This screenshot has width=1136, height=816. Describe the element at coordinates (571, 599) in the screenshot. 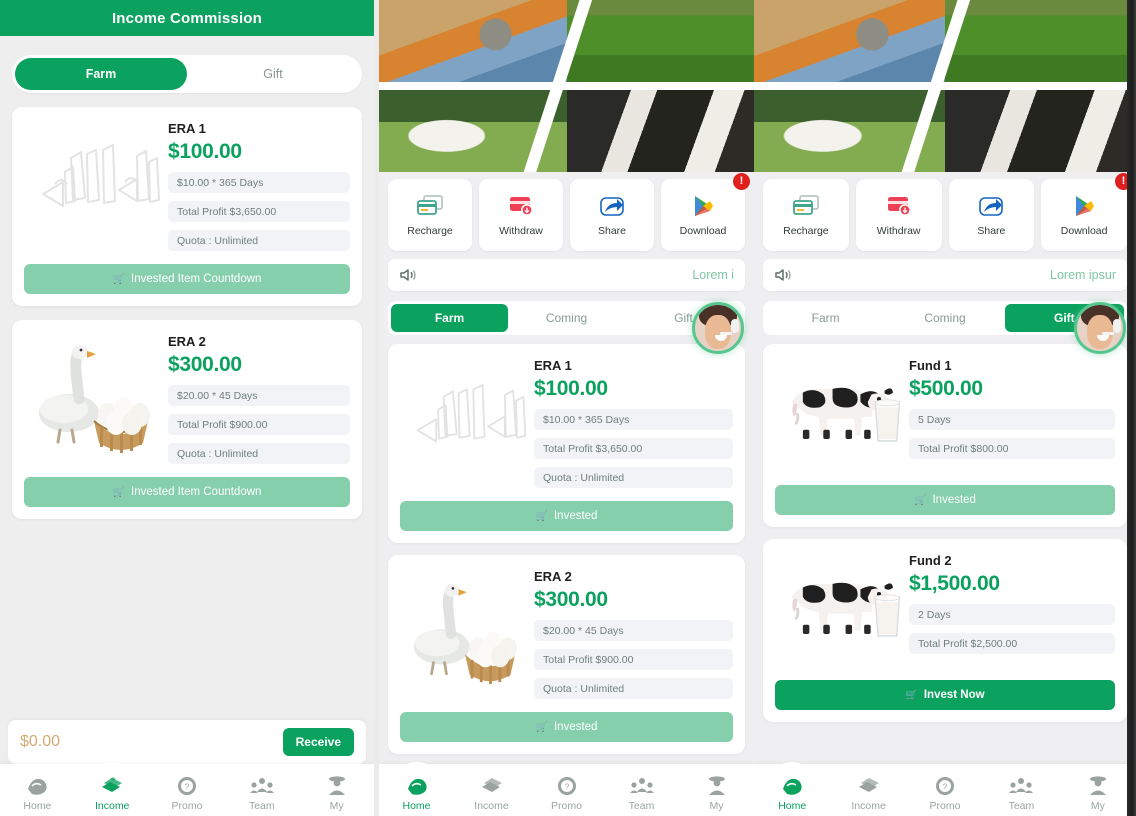

I see `product-price: $300.00` at that location.